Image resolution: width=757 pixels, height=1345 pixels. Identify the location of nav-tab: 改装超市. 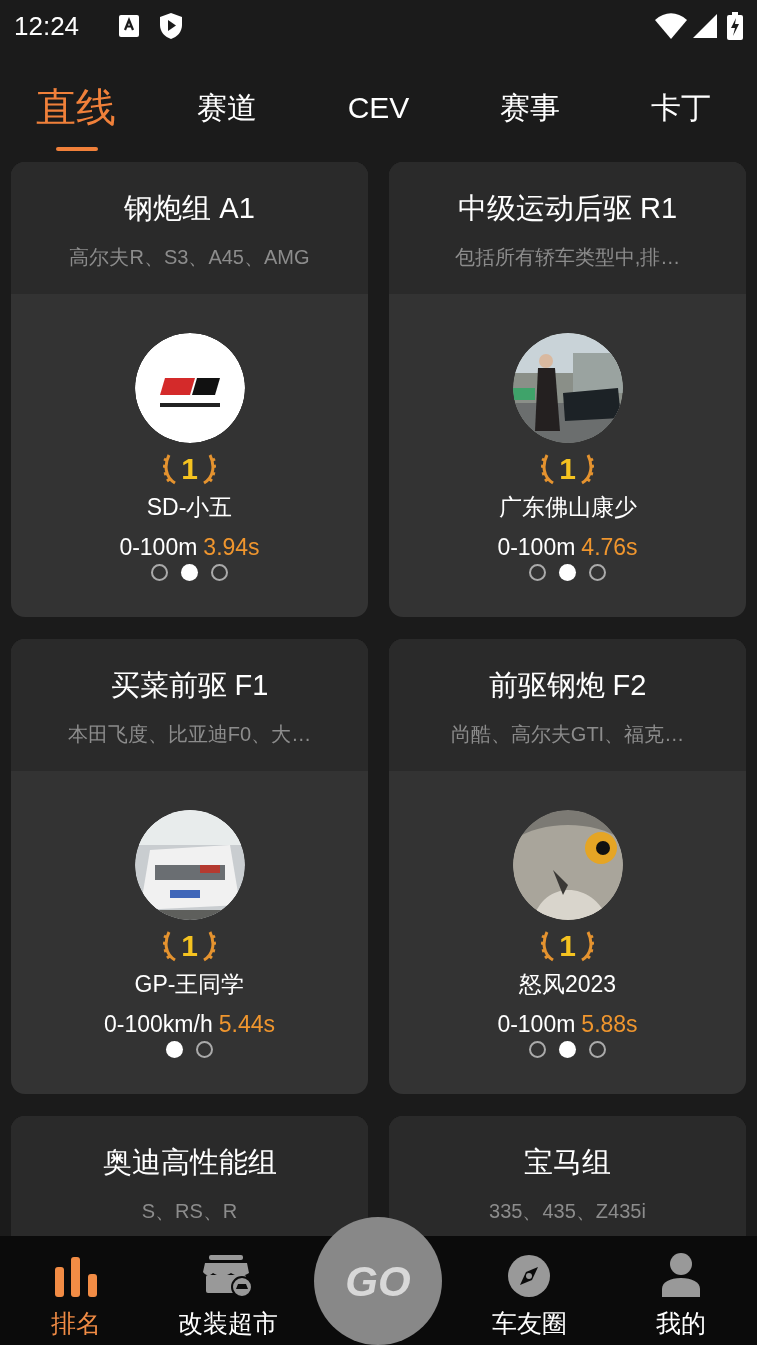
(227, 1290).